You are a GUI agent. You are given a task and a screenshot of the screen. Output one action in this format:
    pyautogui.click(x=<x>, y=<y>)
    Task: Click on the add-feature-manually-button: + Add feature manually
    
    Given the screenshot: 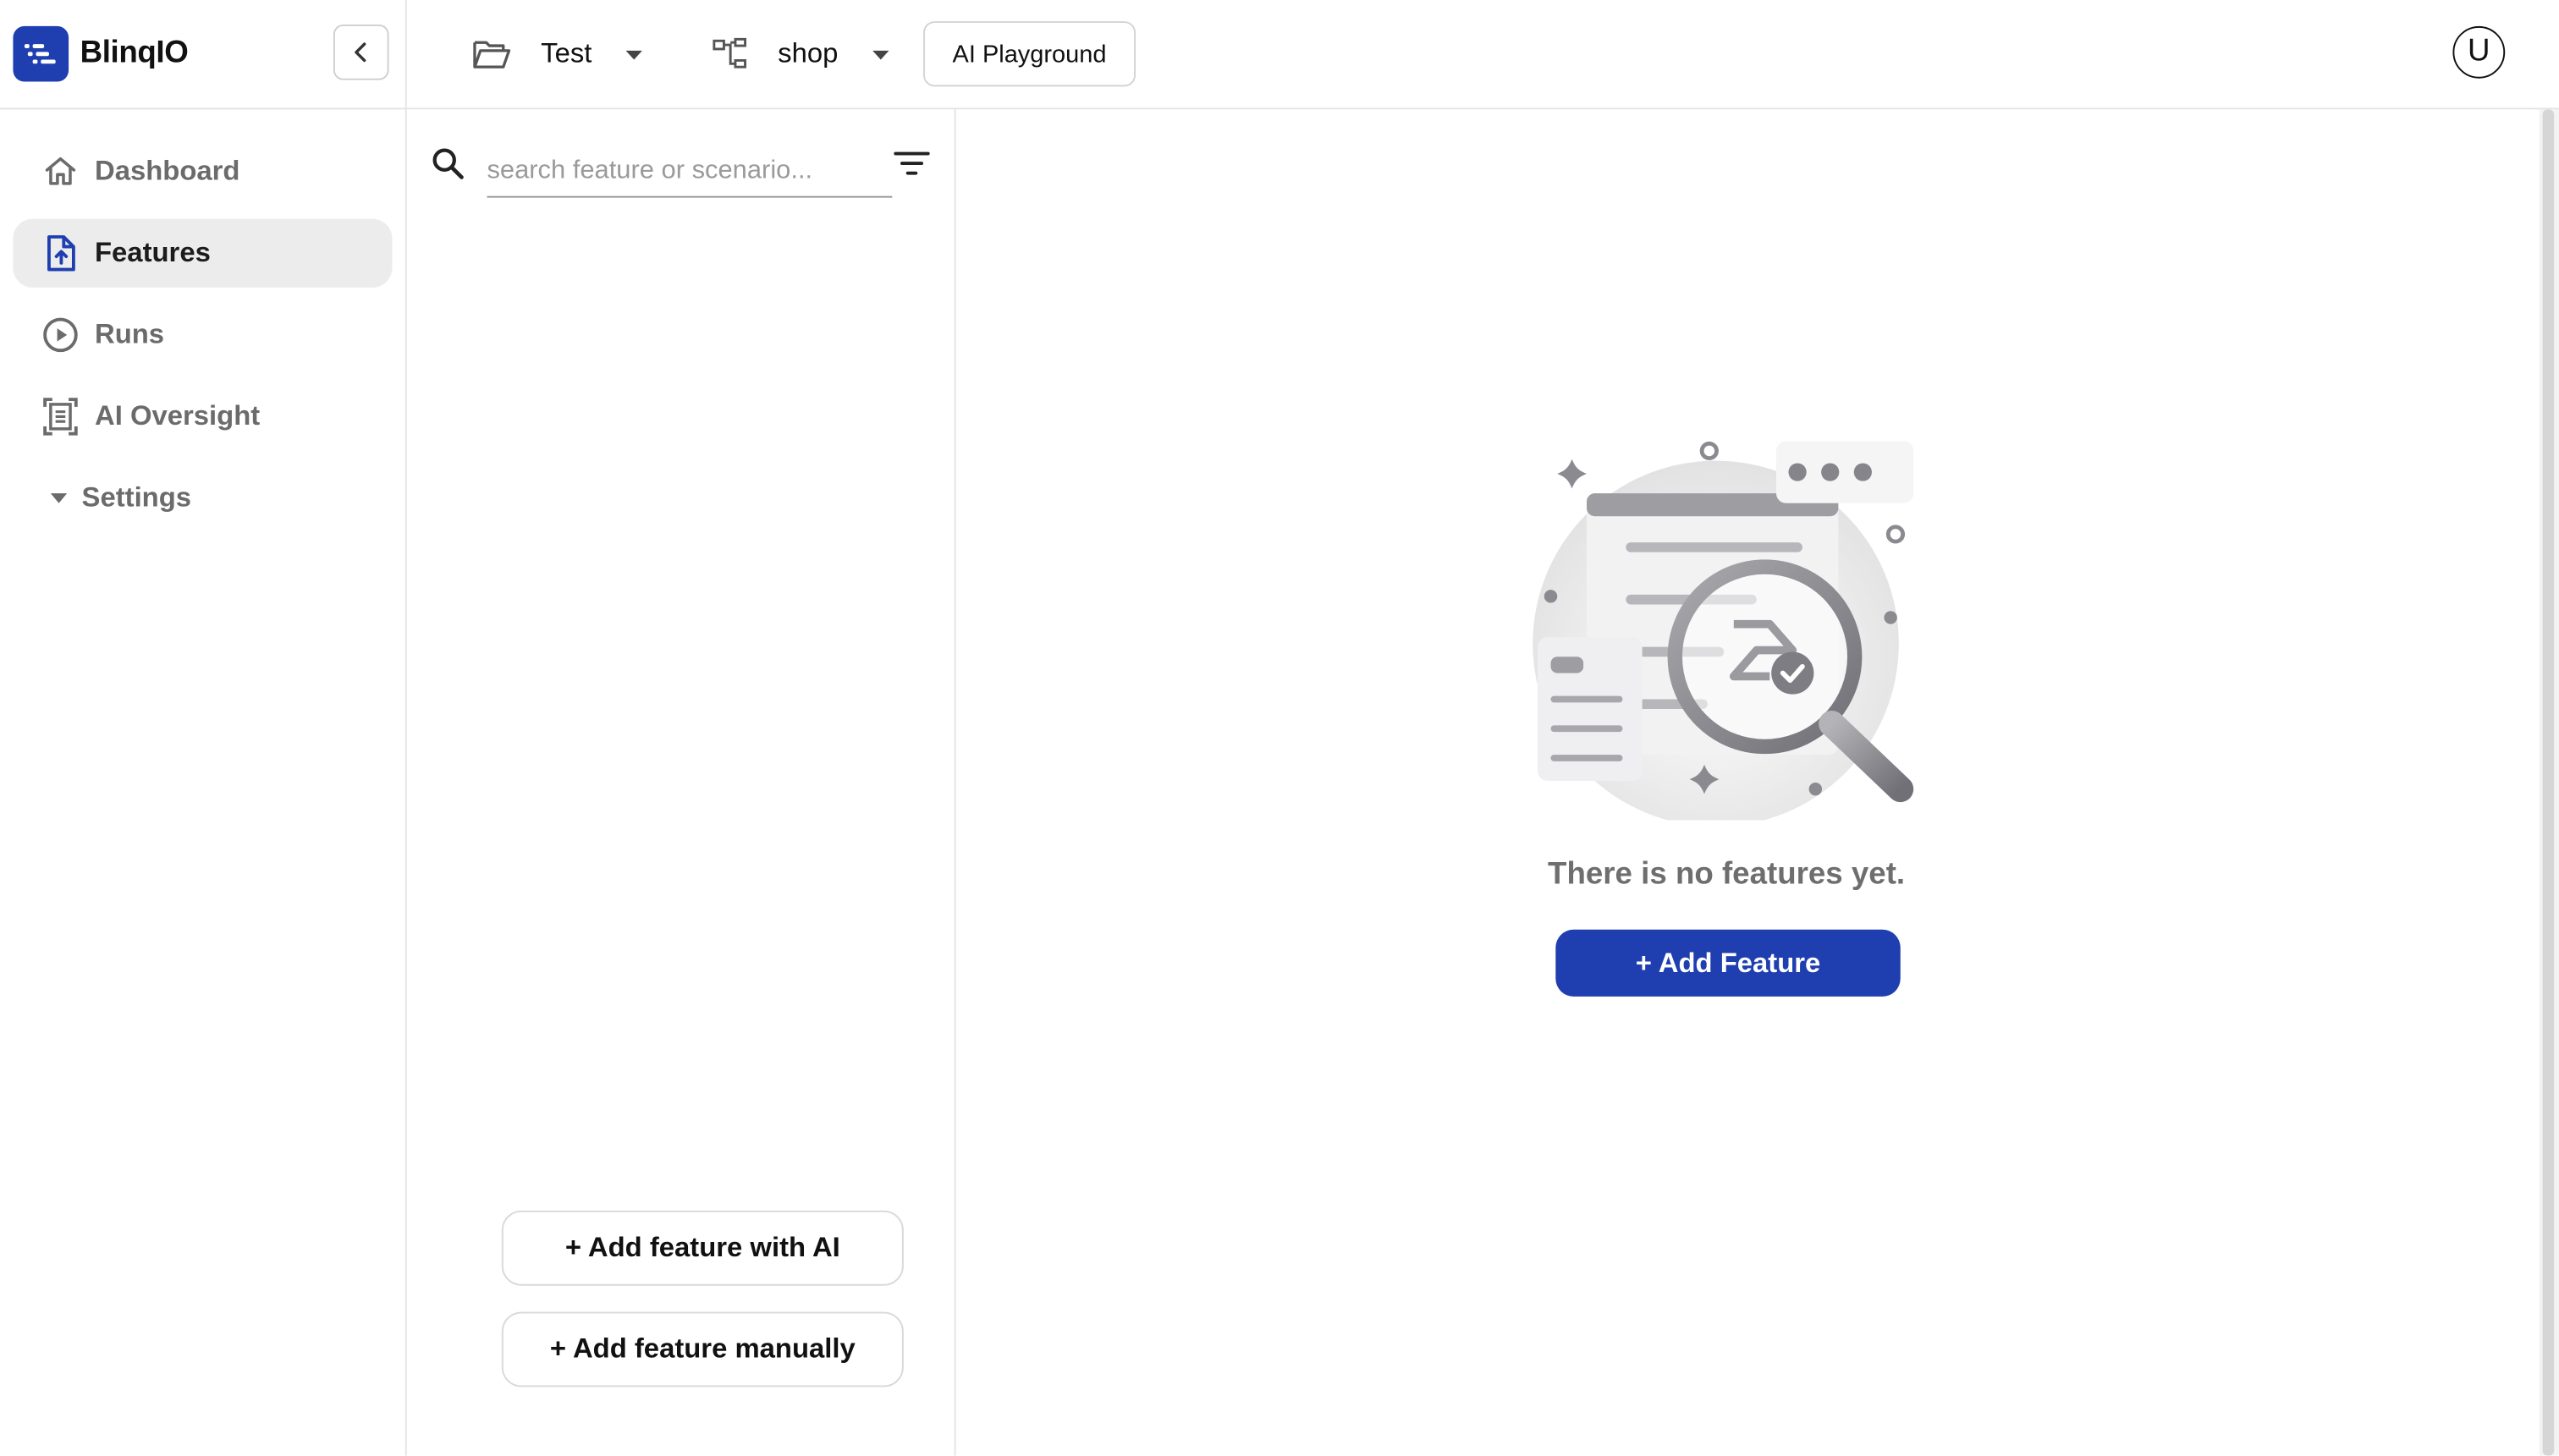 What is the action you would take?
    pyautogui.click(x=702, y=1349)
    